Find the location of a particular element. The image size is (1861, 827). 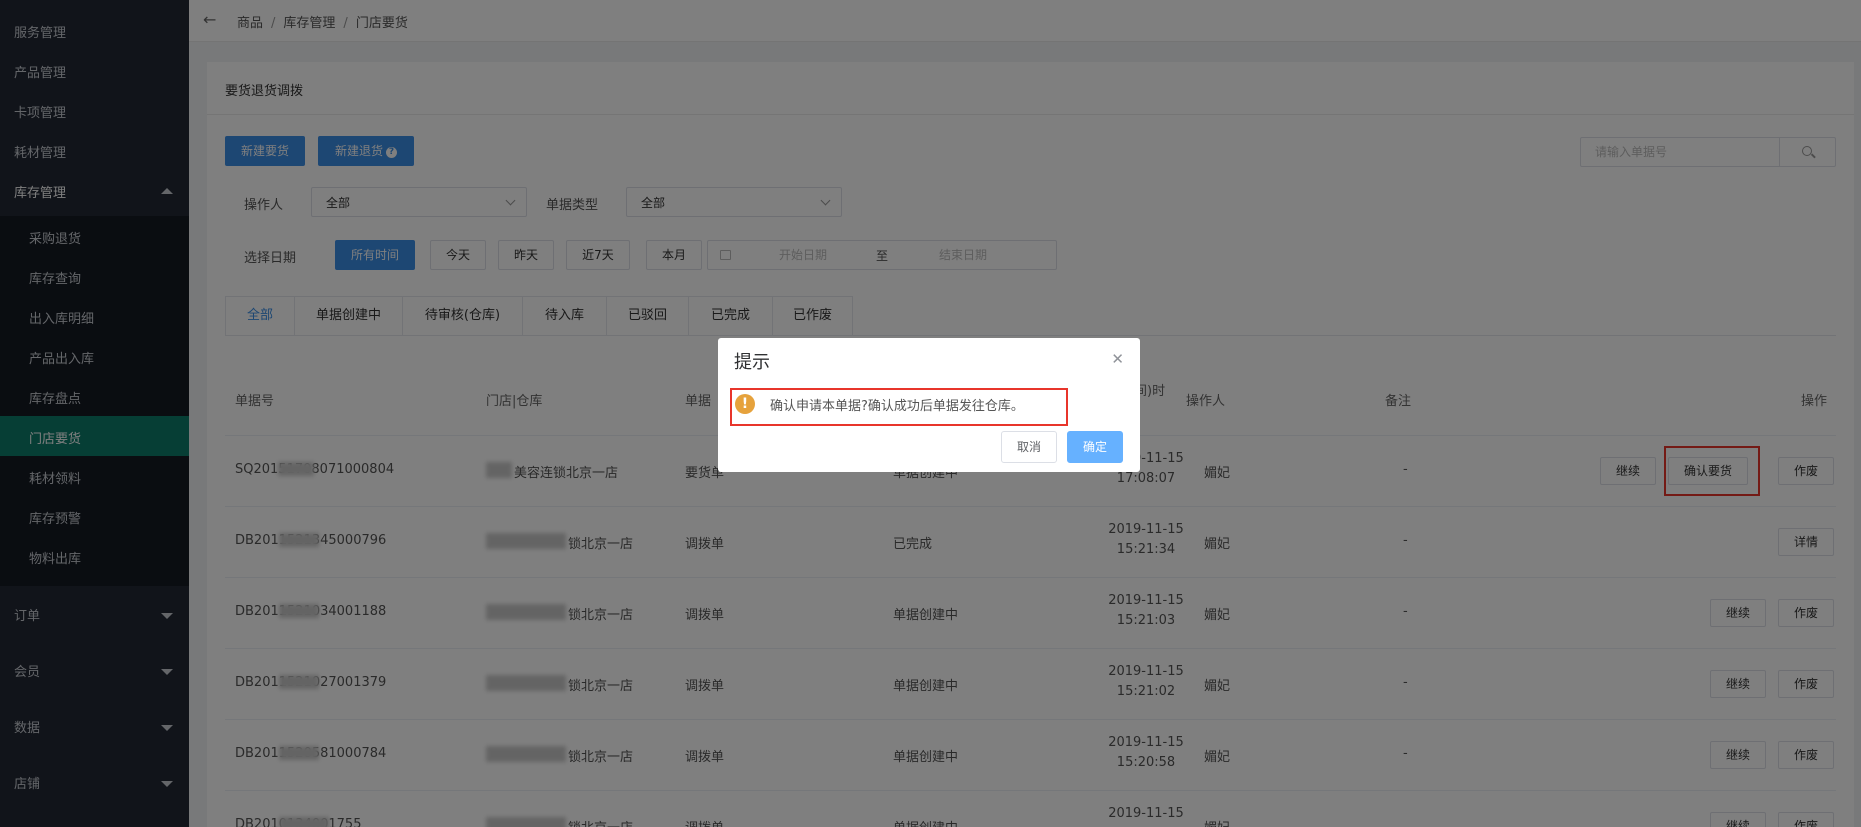

cancel-button: 取消 is located at coordinates (1029, 447).